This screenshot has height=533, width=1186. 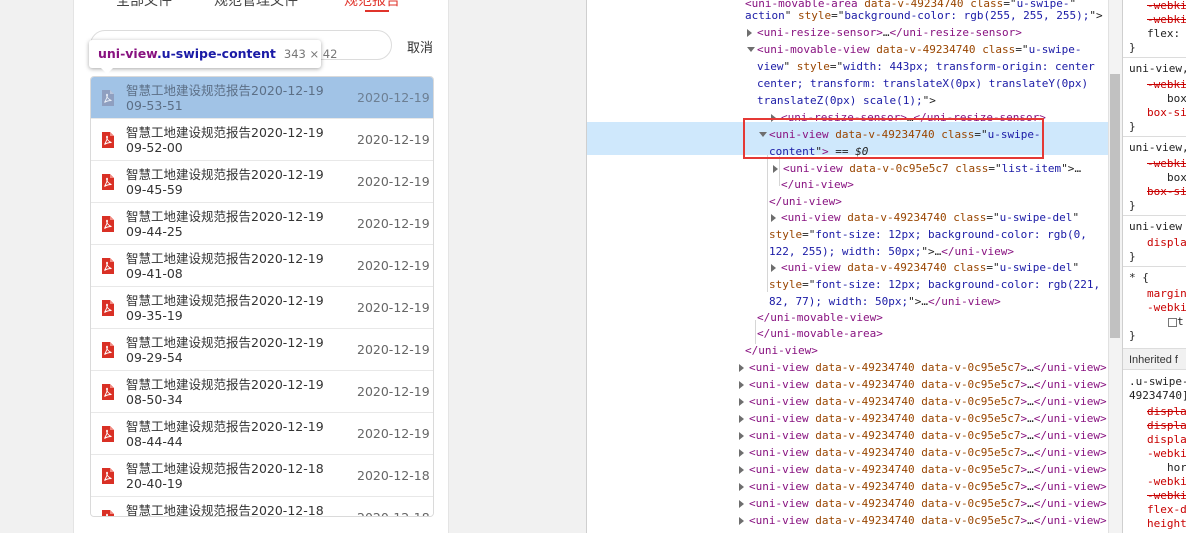 I want to click on dom-node-text: translateZ(0px) scale(1);">, so click(x=846, y=100).